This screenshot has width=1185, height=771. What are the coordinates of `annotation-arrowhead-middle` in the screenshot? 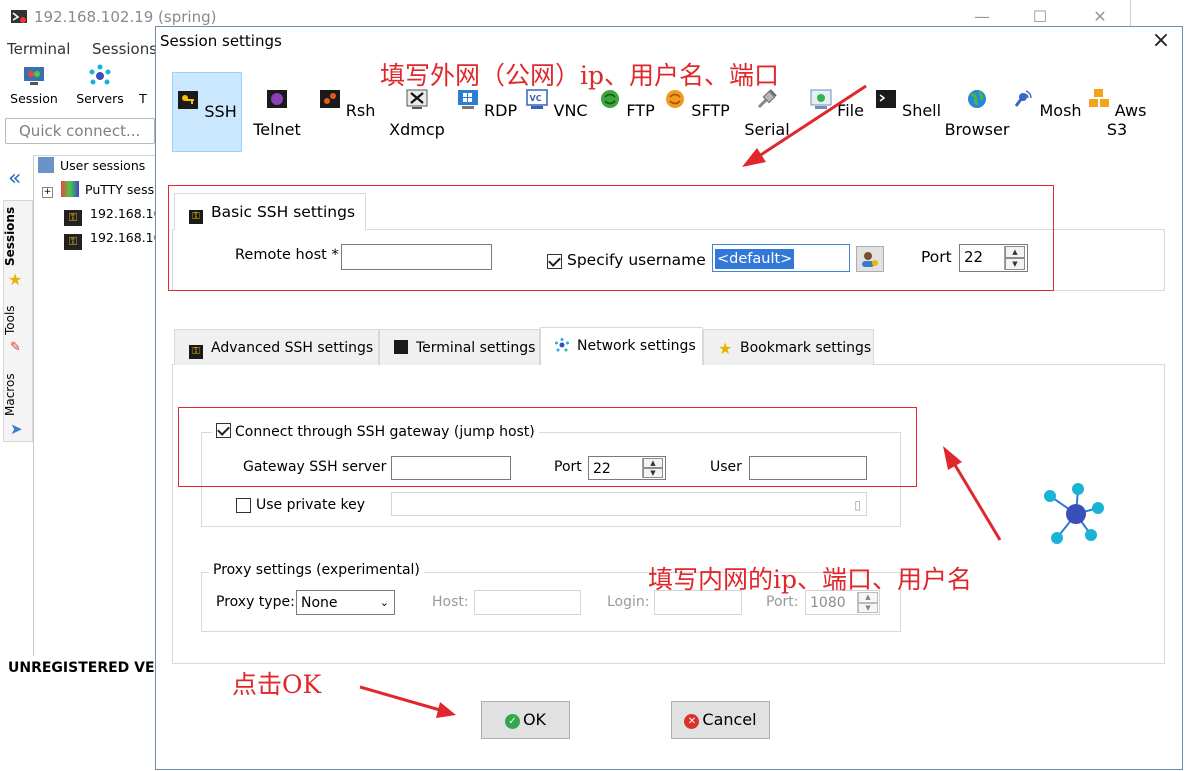 It's located at (952, 458).